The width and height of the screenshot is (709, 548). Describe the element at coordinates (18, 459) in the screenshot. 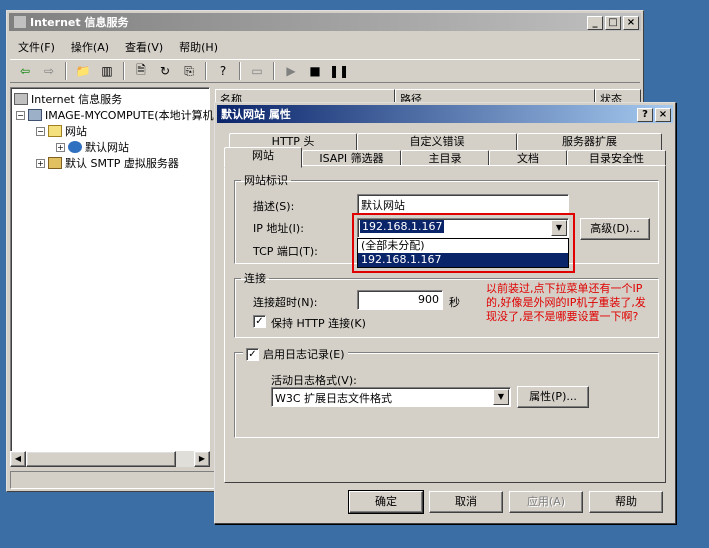

I see `scroll-left-icon: ◀` at that location.